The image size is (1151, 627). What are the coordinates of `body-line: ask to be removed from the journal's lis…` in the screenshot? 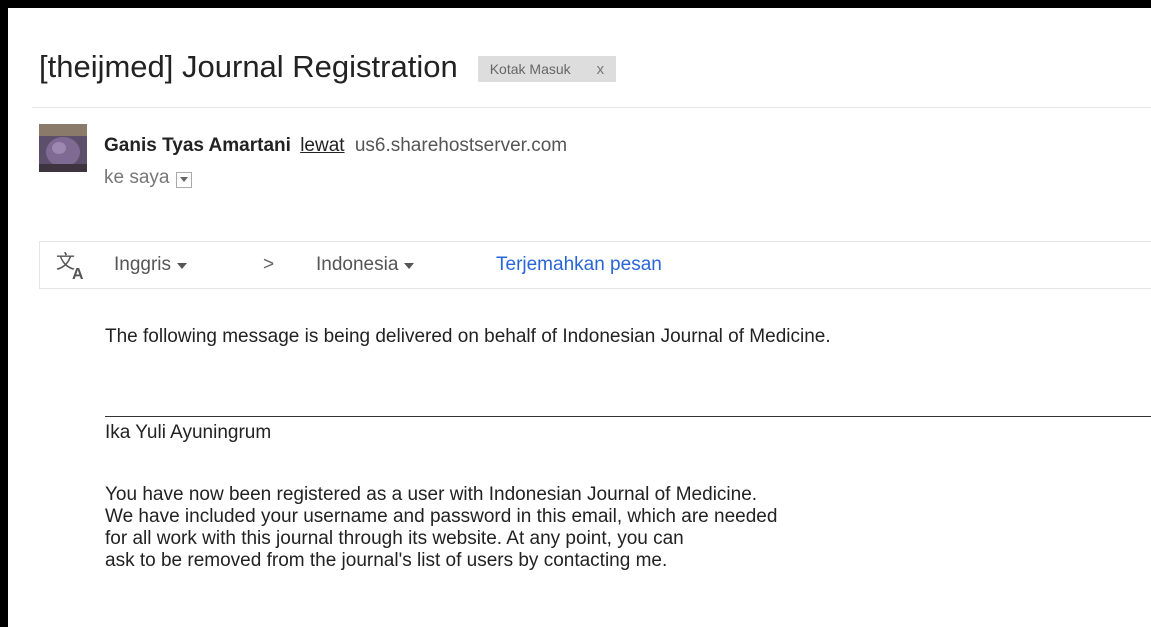 It's located at (386, 560).